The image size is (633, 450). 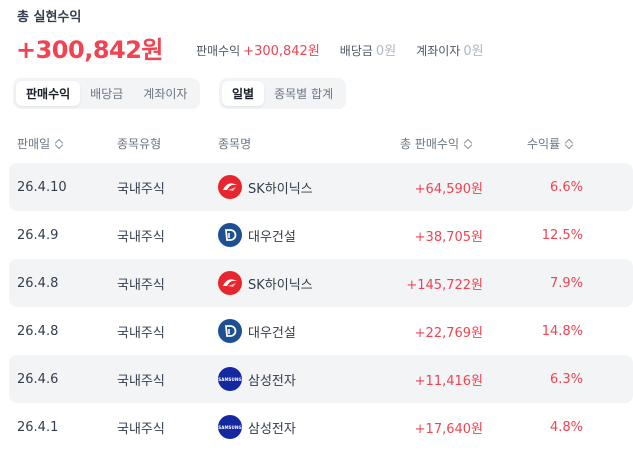 I want to click on row-amount: +145,722원, so click(x=444, y=285).